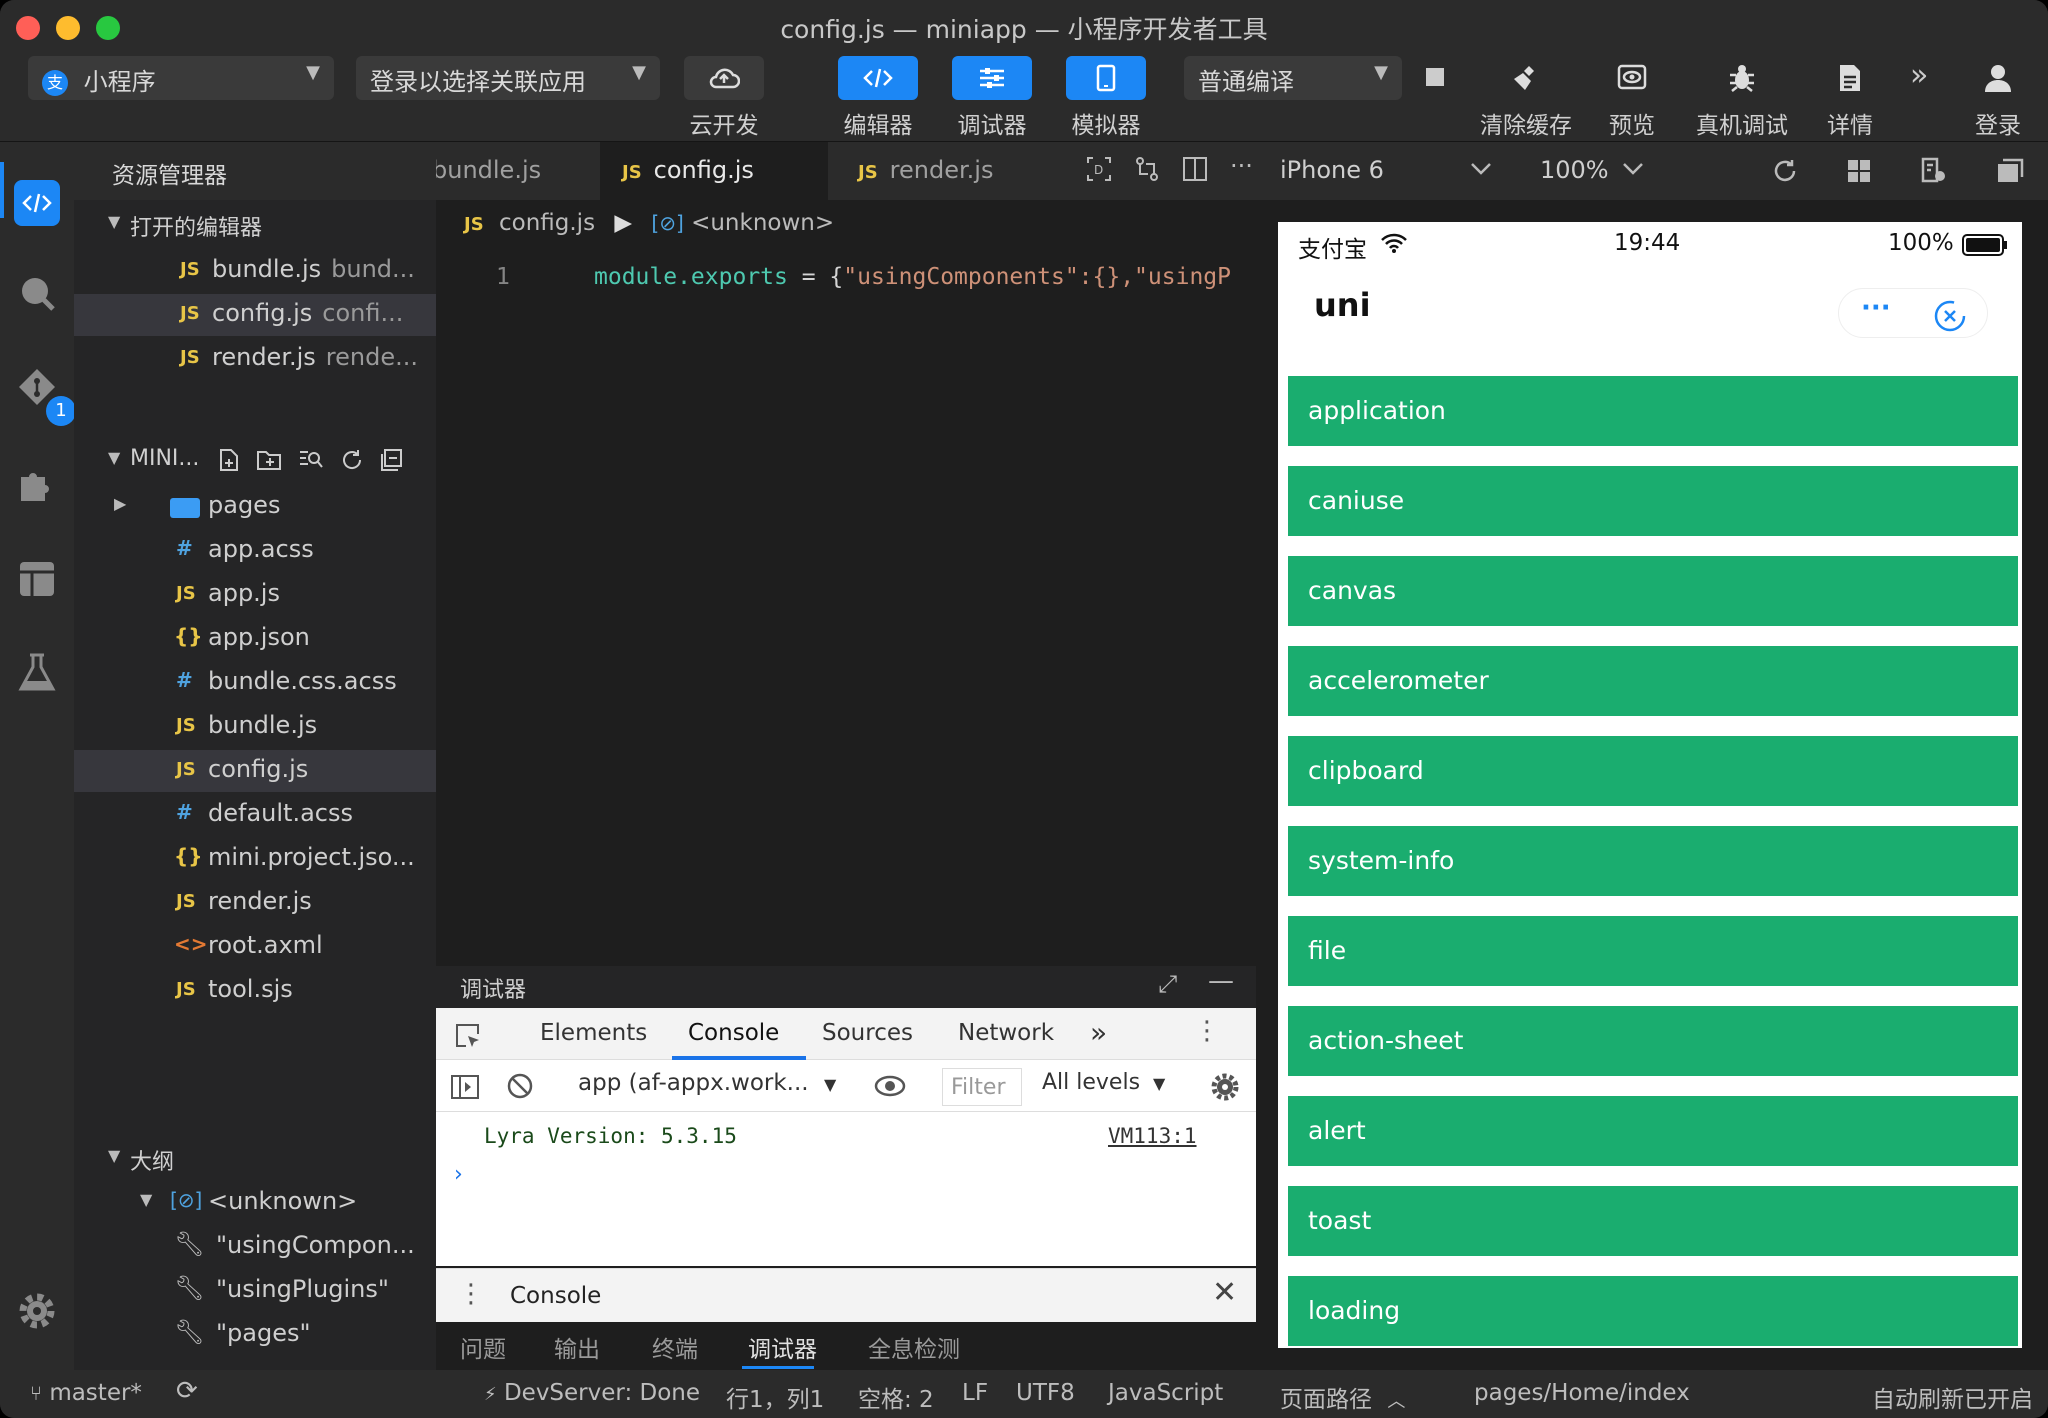 Image resolution: width=2048 pixels, height=1418 pixels. What do you see at coordinates (255, 947) in the screenshot?
I see `file-item: <> root.axml` at bounding box center [255, 947].